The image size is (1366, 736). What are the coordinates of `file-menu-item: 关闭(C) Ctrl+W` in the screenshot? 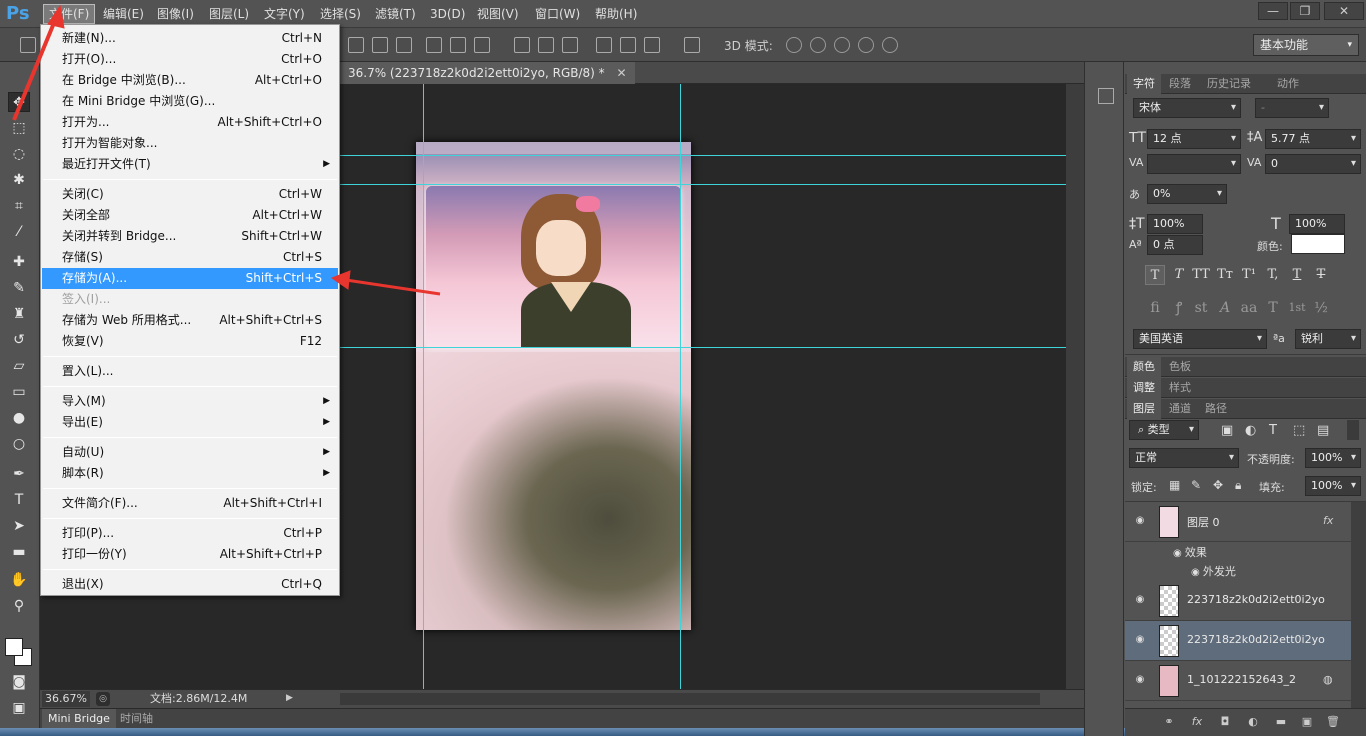 It's located at (190, 194).